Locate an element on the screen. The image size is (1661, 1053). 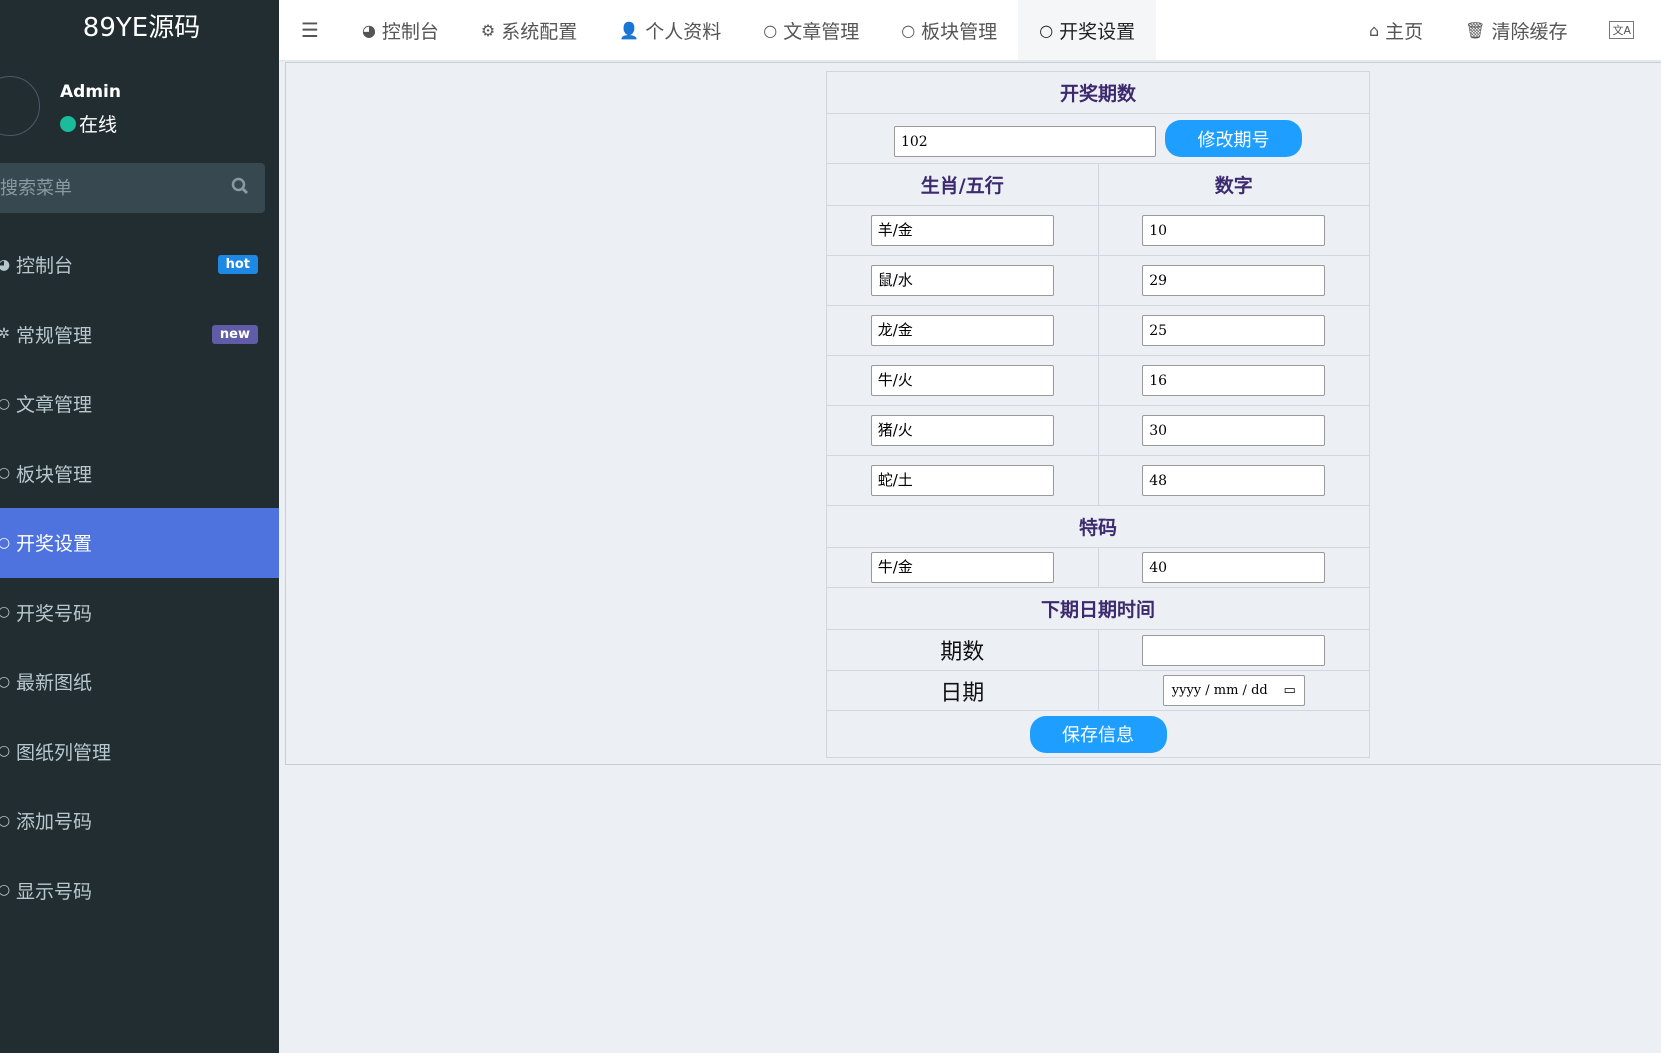
tab-label: 个人资料 is located at coordinates (683, 31).